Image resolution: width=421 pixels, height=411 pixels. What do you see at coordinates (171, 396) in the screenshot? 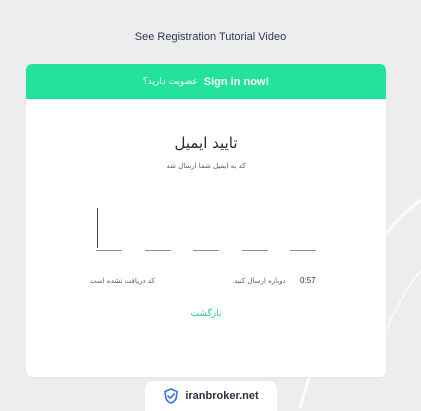
I see `check-shield-icon` at bounding box center [171, 396].